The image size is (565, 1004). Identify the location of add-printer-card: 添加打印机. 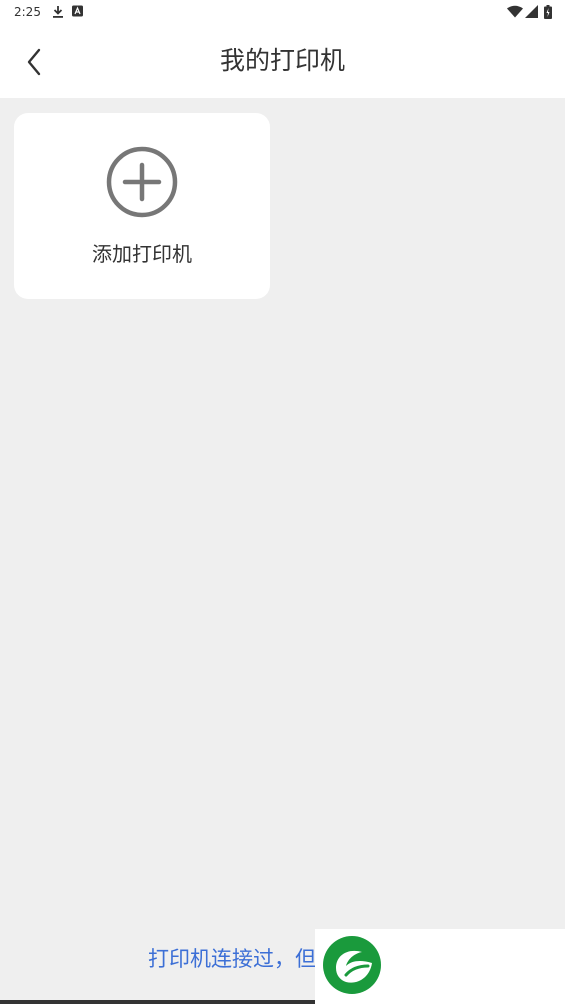
(142, 206).